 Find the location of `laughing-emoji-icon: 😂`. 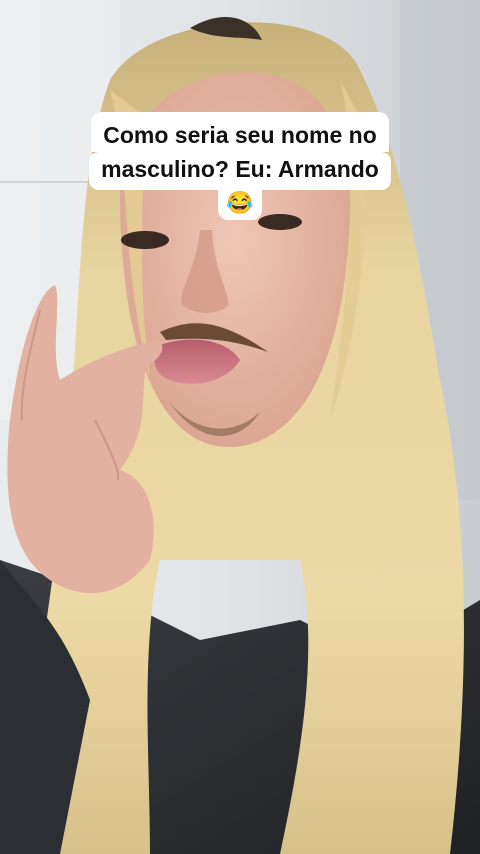

laughing-emoji-icon: 😂 is located at coordinates (240, 205).